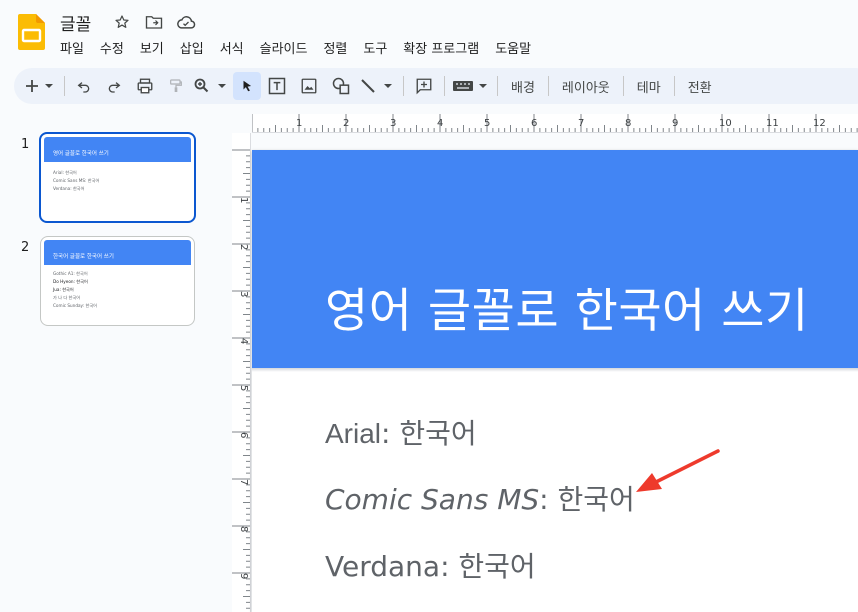 The height and width of the screenshot is (612, 858). What do you see at coordinates (441, 48) in the screenshot?
I see `menu-extensions: 확장 프로그램` at bounding box center [441, 48].